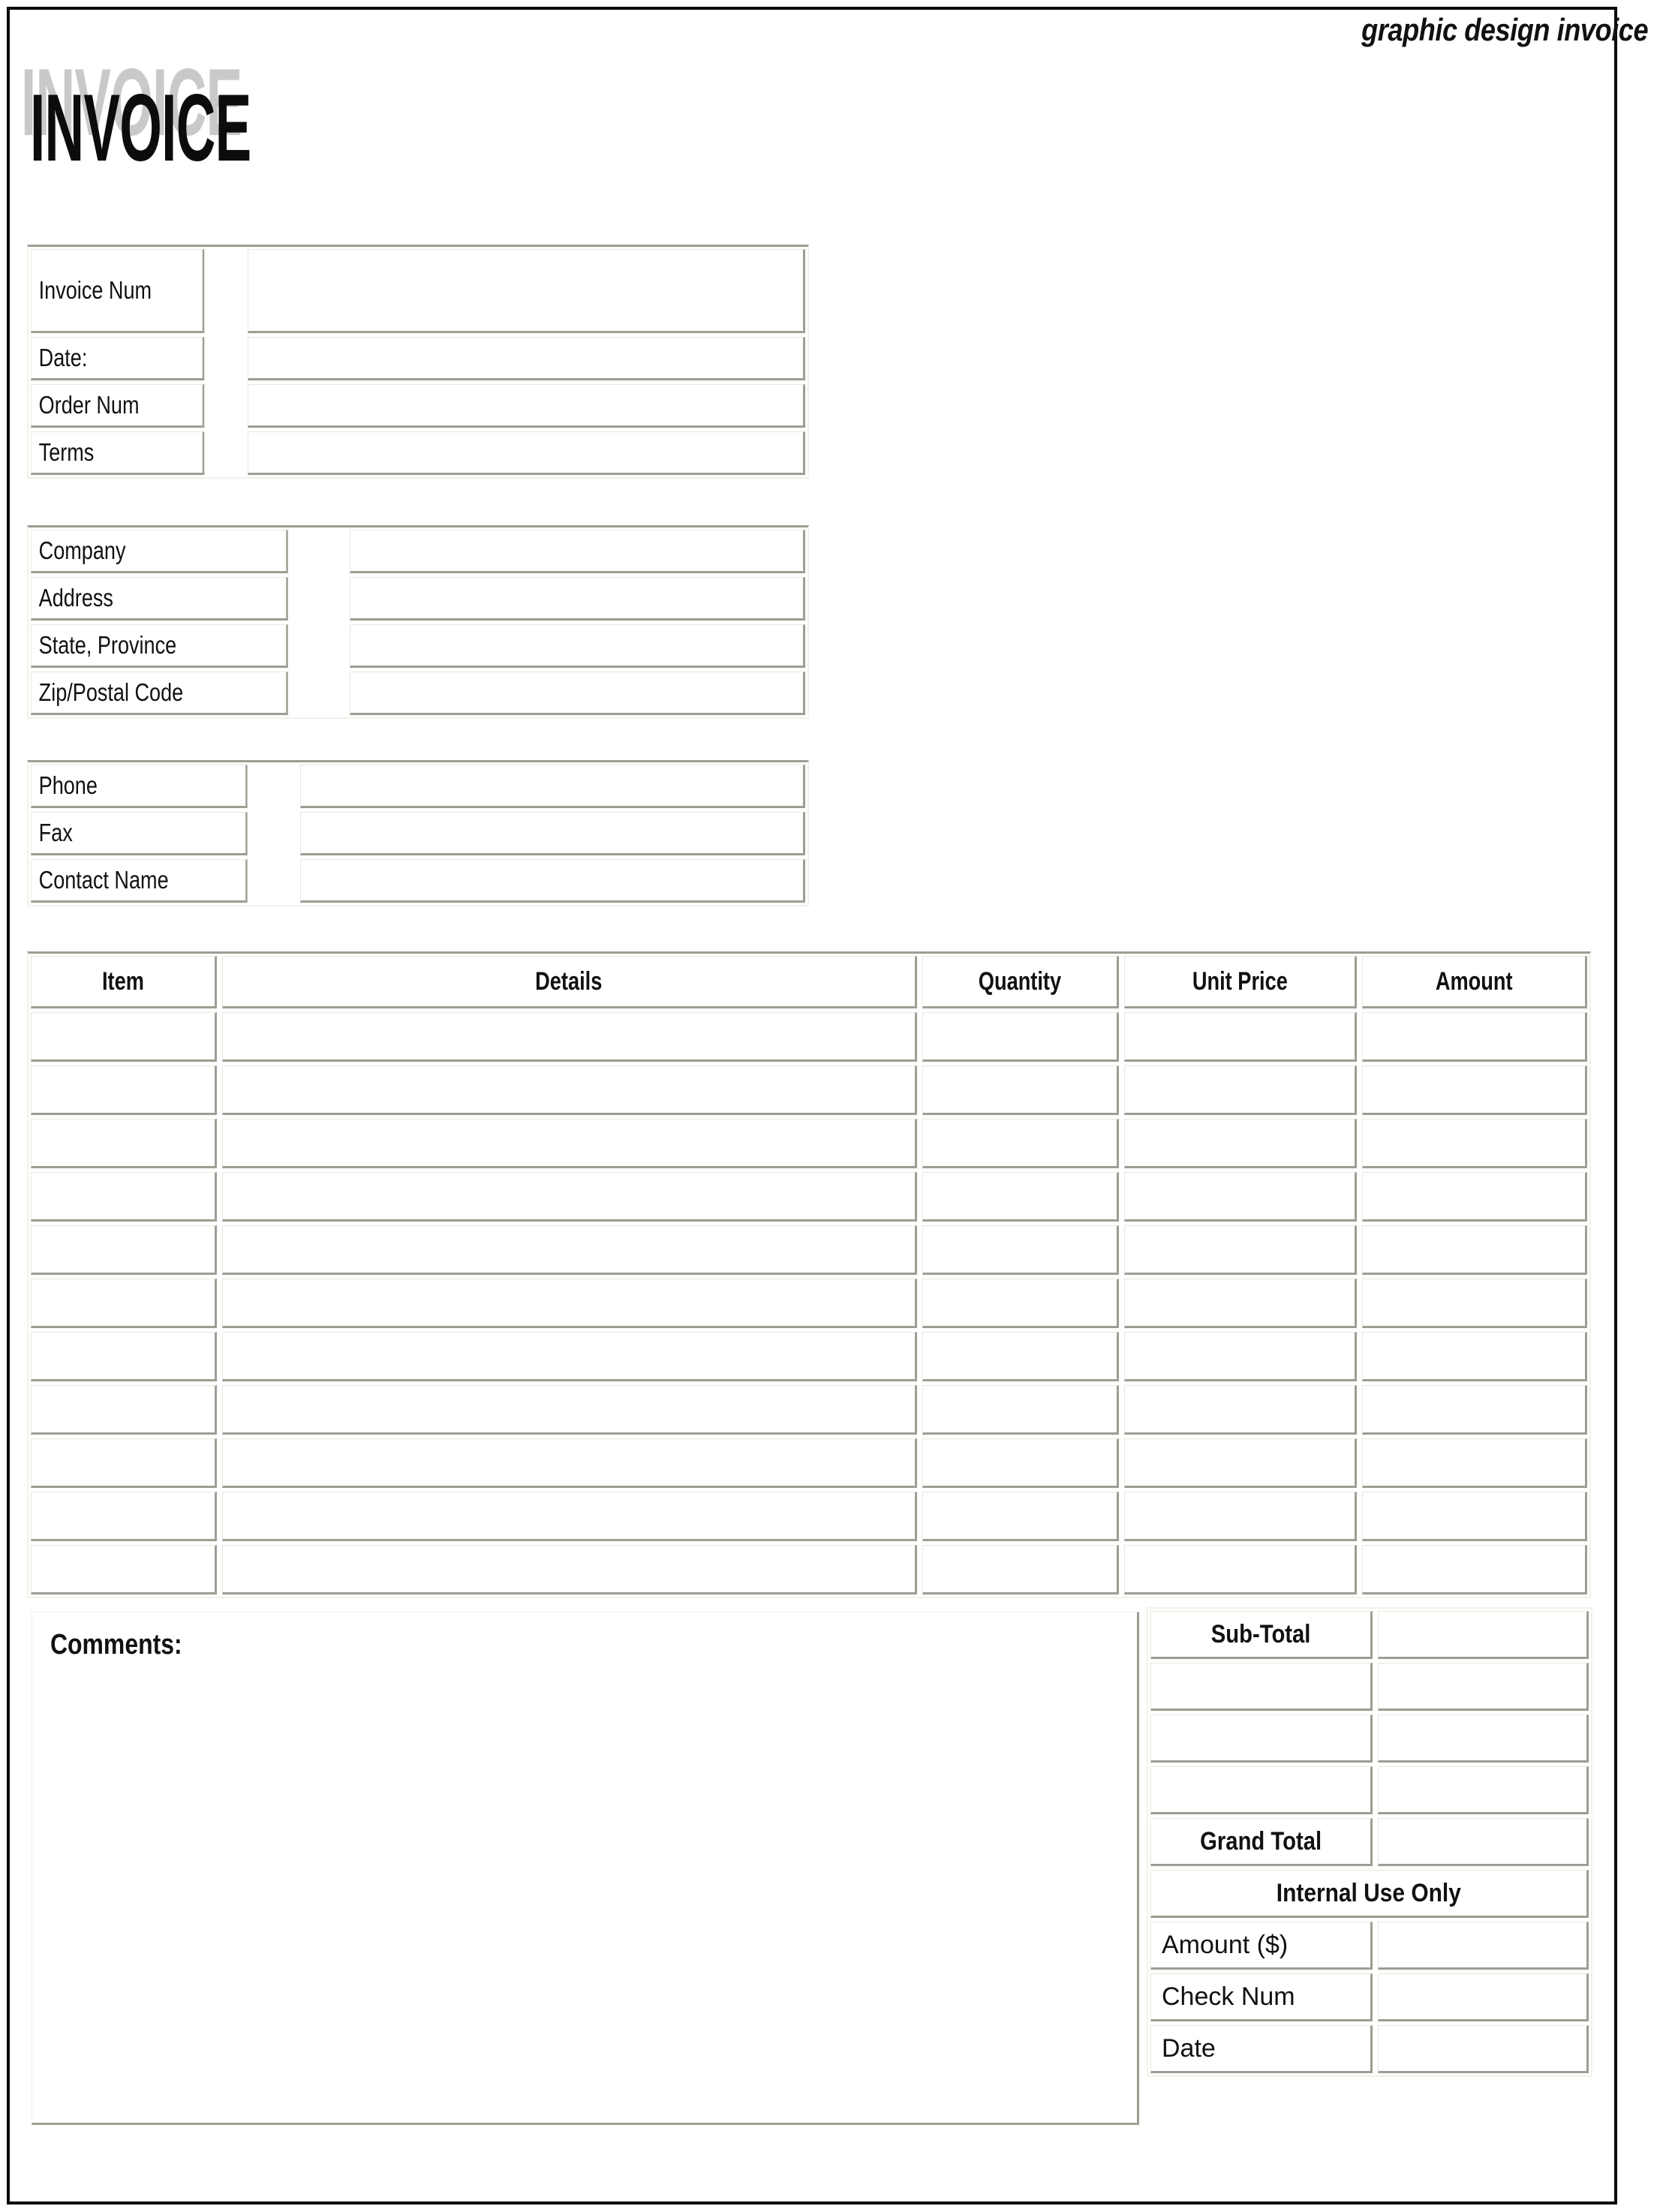 This screenshot has height=2212, width=1669. Describe the element at coordinates (1484, 1946) in the screenshot. I see `input-internal-amount` at that location.